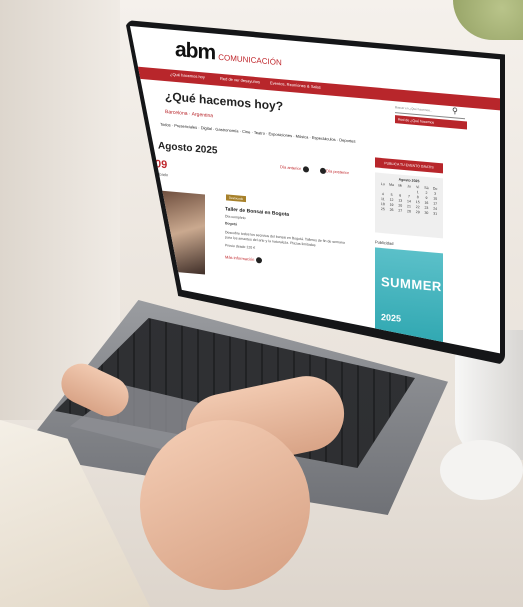 The width and height of the screenshot is (523, 607). I want to click on site-logo: abm COMUNICACIÓN, so click(228, 54).